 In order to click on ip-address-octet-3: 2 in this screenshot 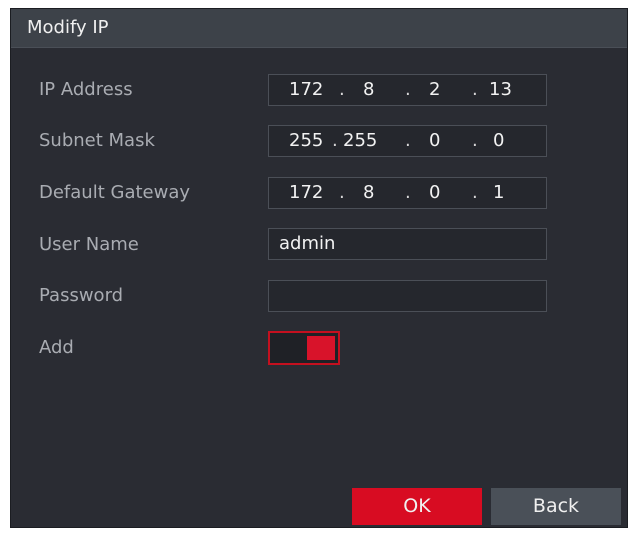, I will do `click(434, 89)`.